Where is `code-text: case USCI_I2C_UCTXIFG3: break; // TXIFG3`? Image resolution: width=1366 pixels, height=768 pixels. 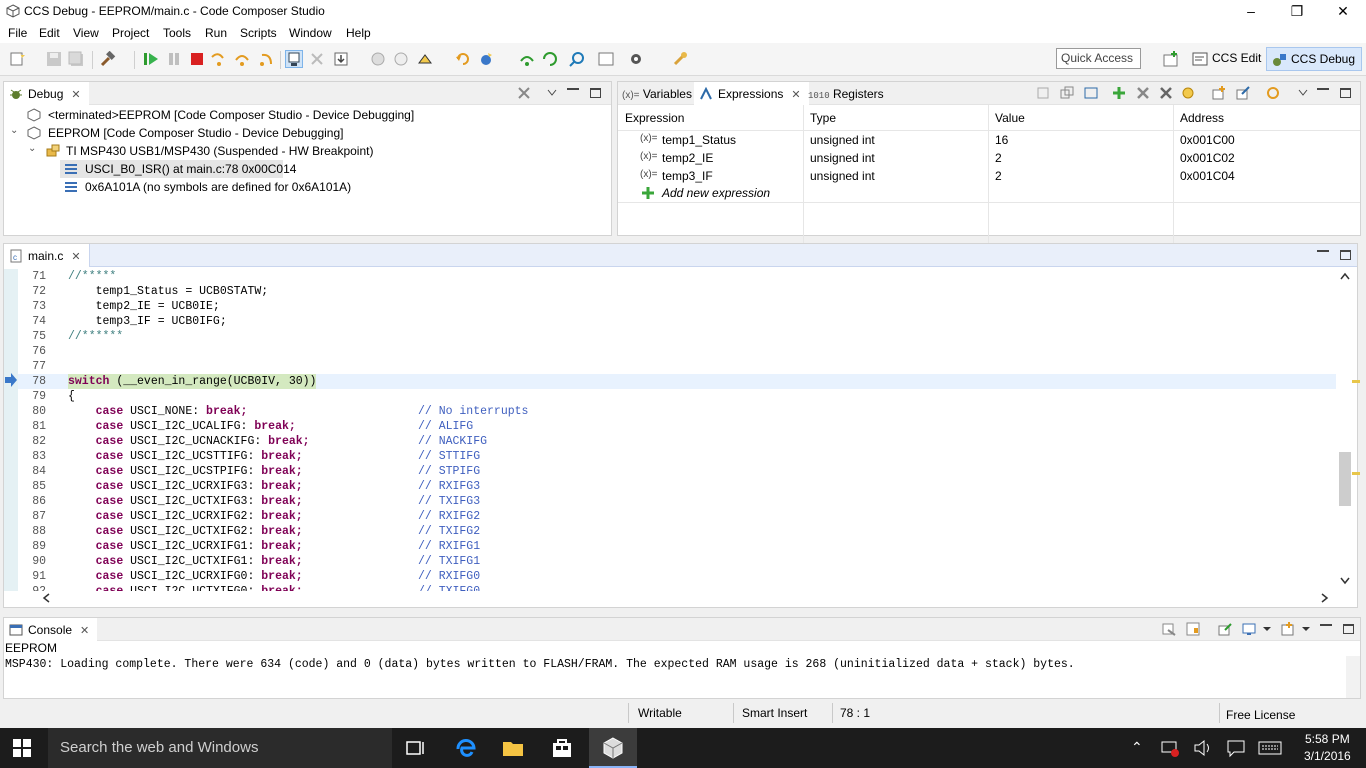 code-text: case USCI_I2C_UCTXIFG3: break; // TXIFG3 is located at coordinates (274, 501).